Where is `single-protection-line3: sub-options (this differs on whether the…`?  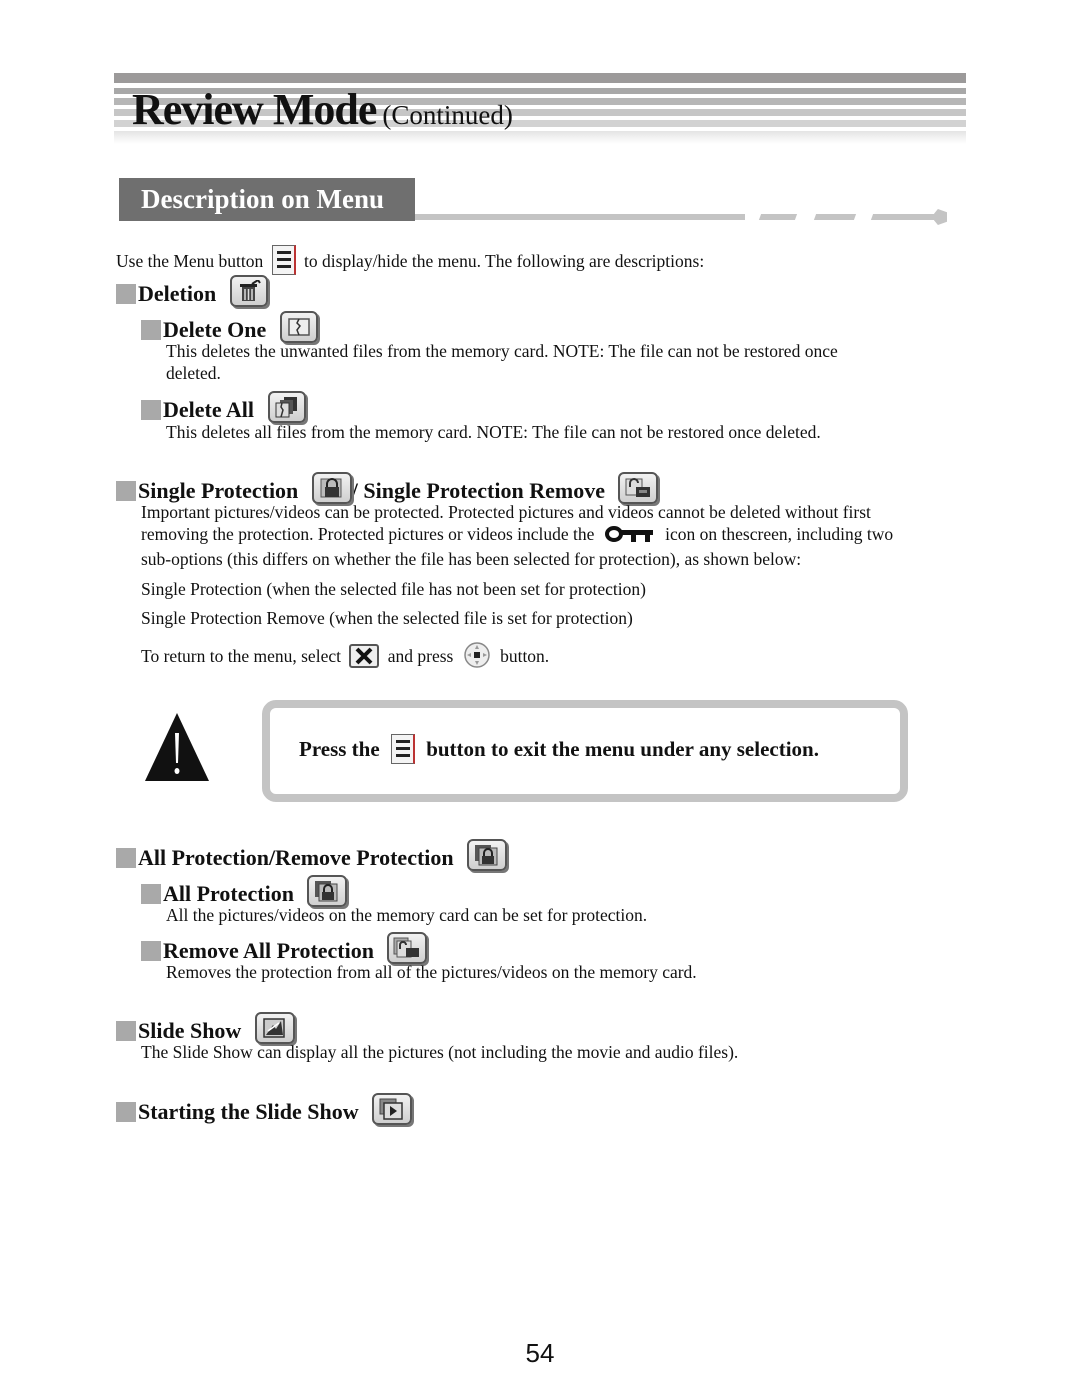
single-protection-line3: sub-options (this differs on whether the… is located at coordinates (471, 559).